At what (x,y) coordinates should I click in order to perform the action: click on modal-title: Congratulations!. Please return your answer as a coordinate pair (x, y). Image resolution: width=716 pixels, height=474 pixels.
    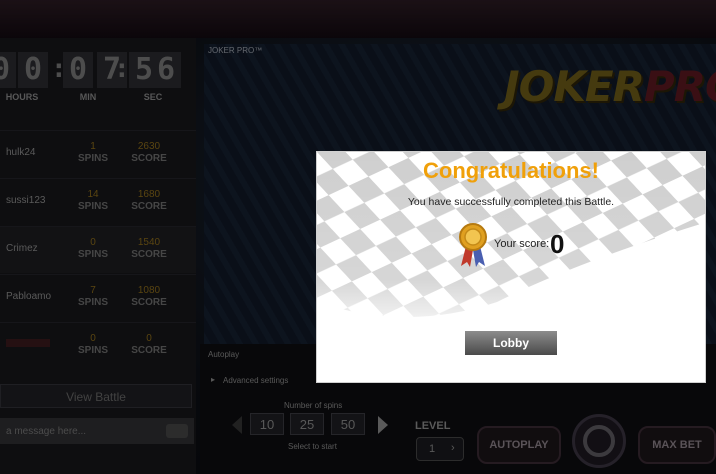
    Looking at the image, I should click on (511, 170).